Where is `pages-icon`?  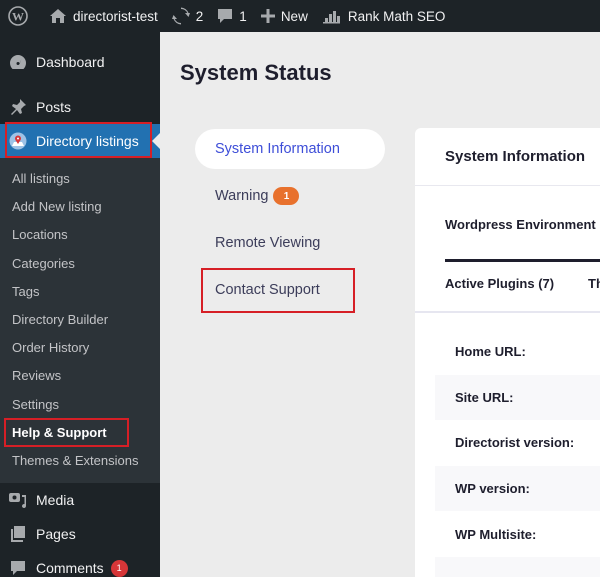
pages-icon is located at coordinates (18, 534).